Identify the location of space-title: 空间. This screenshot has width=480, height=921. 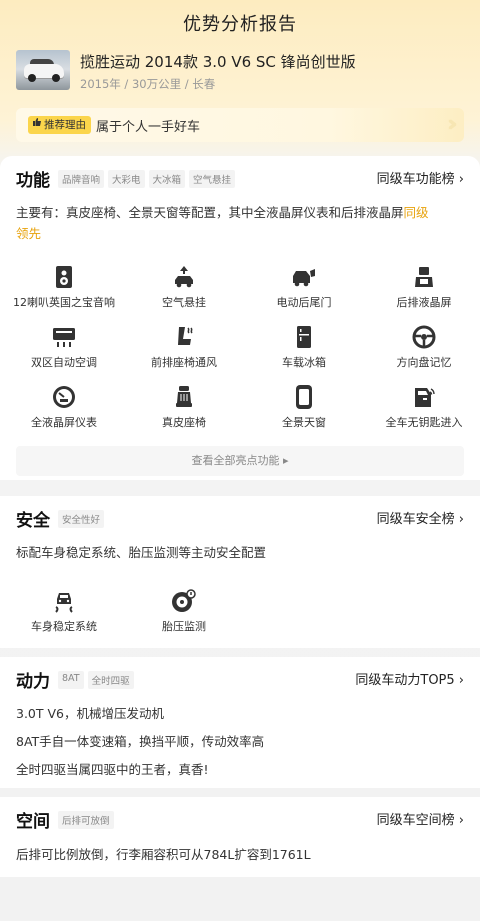
(33, 822).